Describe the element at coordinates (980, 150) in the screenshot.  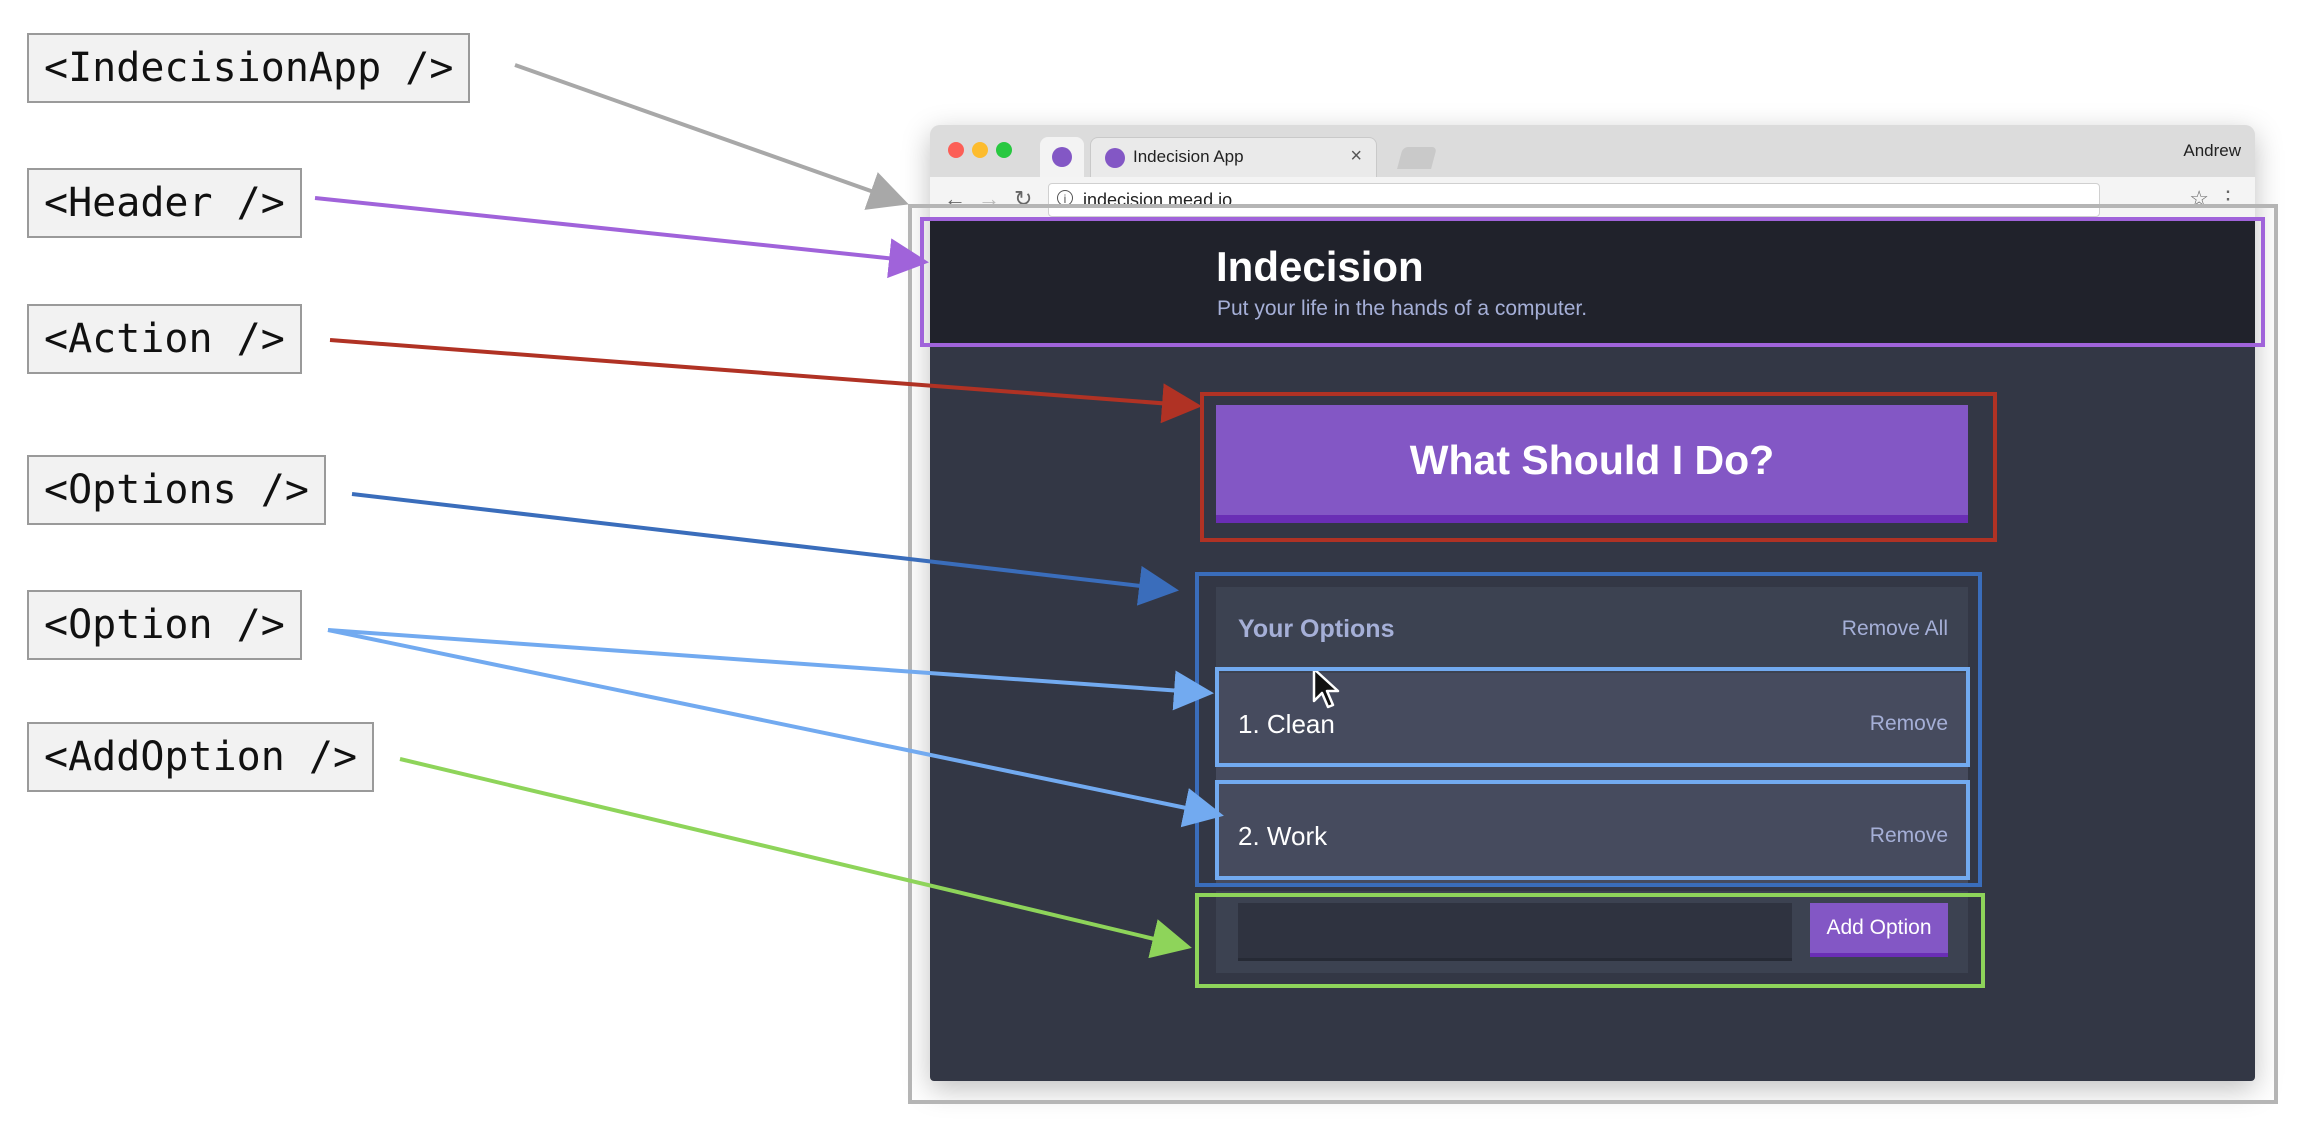
I see `minimize-window-button` at that location.